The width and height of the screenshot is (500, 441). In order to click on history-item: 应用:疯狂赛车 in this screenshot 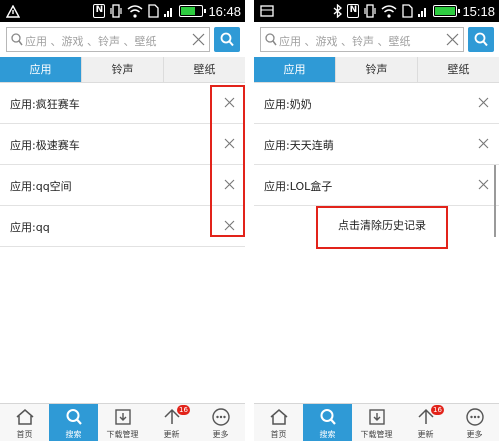, I will do `click(122, 103)`.